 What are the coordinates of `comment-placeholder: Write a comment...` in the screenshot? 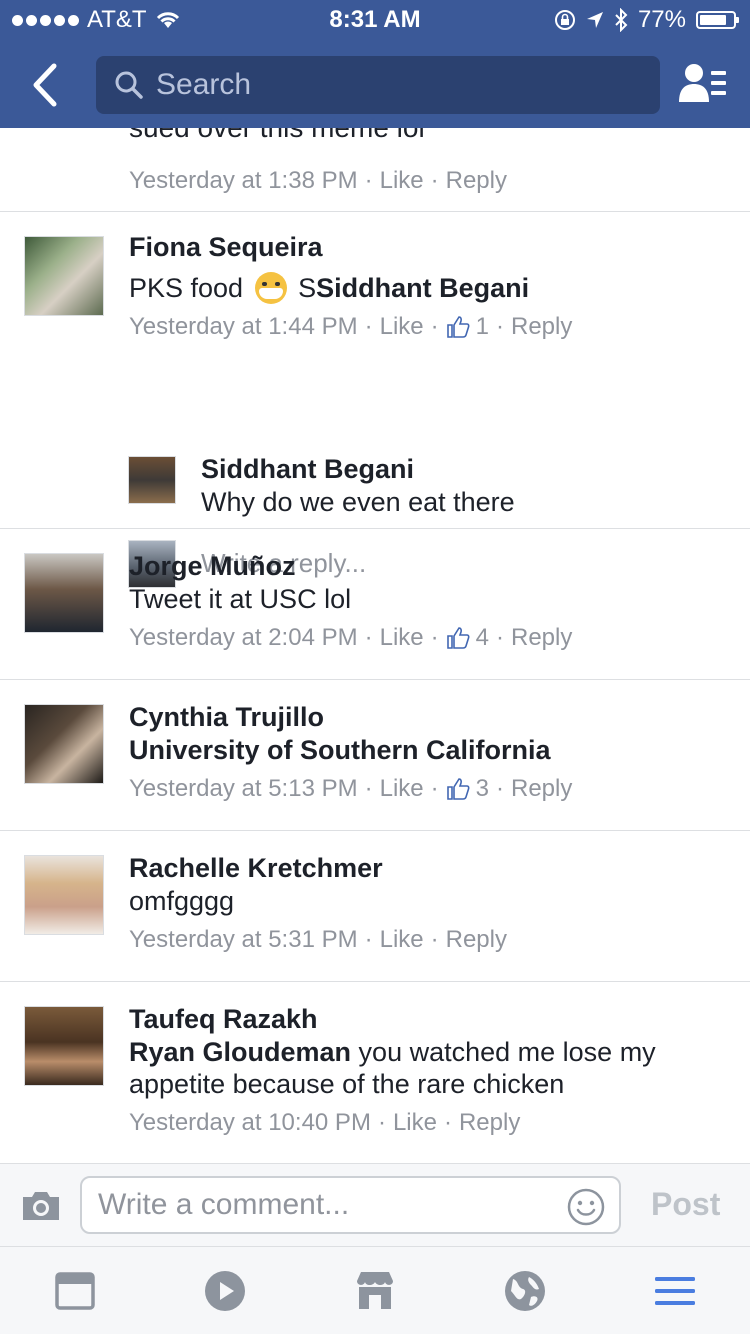 It's located at (224, 1204).